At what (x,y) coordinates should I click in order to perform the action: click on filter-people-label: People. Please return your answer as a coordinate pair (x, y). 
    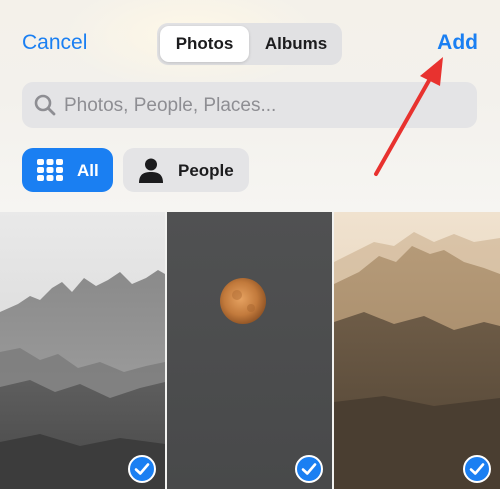
    Looking at the image, I should click on (206, 170).